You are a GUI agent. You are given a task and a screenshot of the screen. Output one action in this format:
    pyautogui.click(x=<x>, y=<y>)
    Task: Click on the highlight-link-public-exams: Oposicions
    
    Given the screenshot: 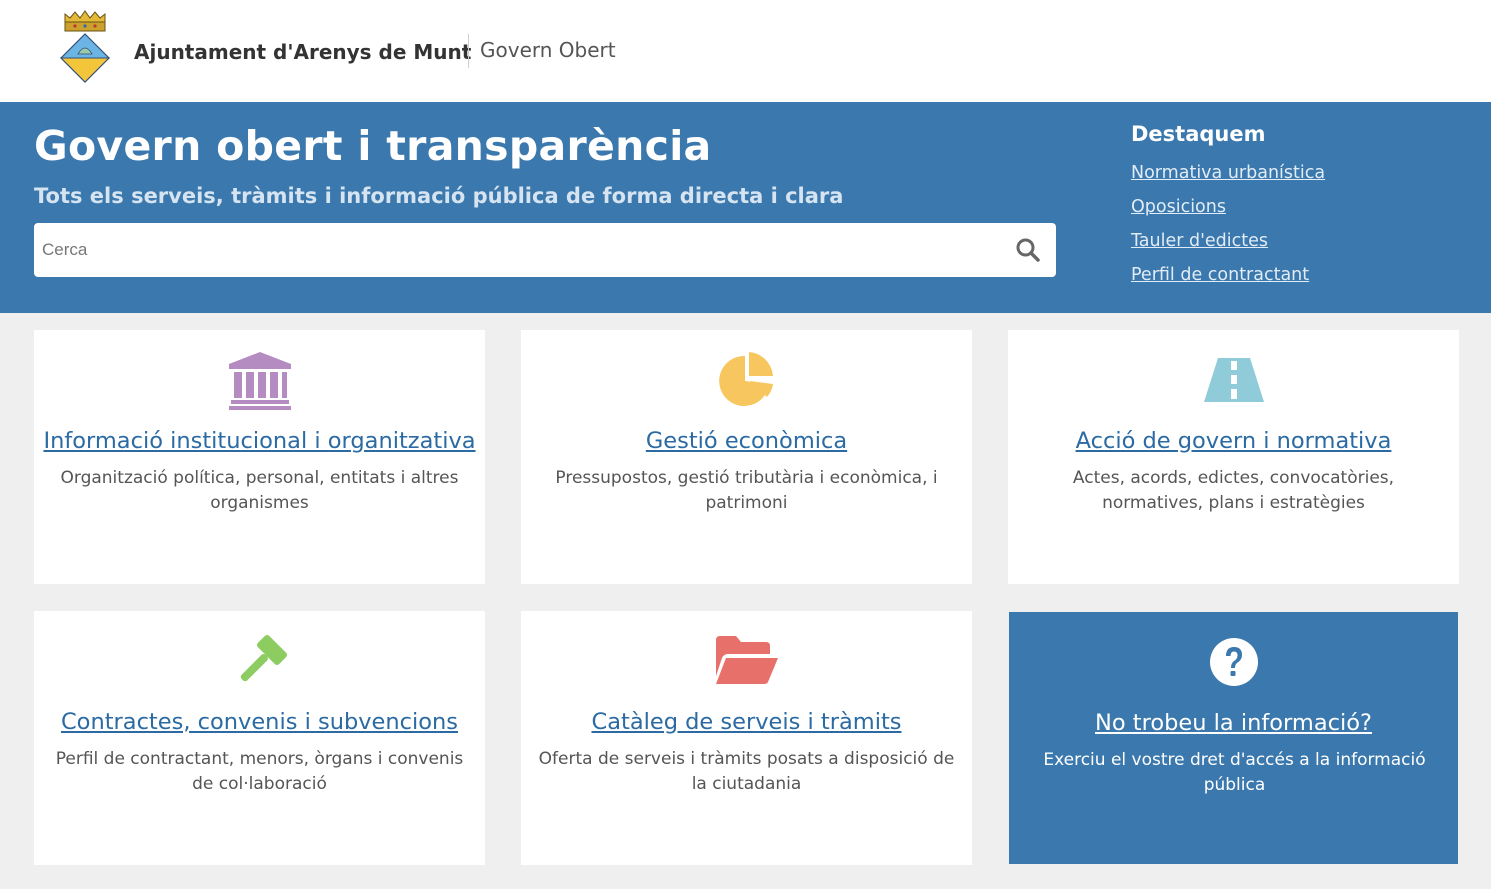 What is the action you would take?
    pyautogui.click(x=1301, y=207)
    